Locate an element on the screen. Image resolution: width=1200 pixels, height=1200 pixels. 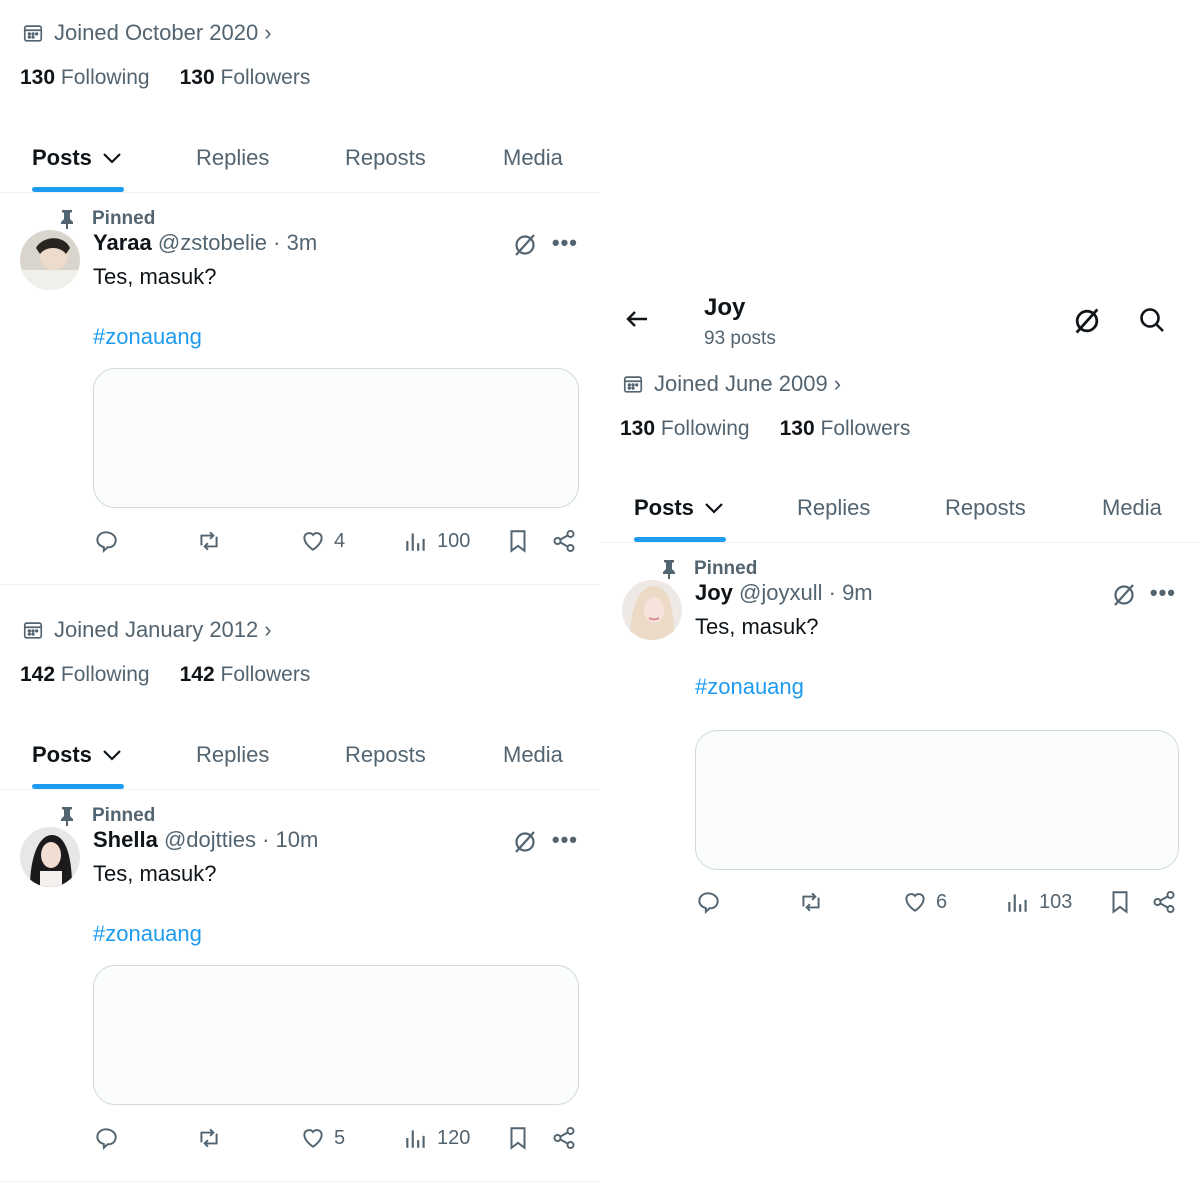
views-button: 103 is located at coordinates (1038, 902).